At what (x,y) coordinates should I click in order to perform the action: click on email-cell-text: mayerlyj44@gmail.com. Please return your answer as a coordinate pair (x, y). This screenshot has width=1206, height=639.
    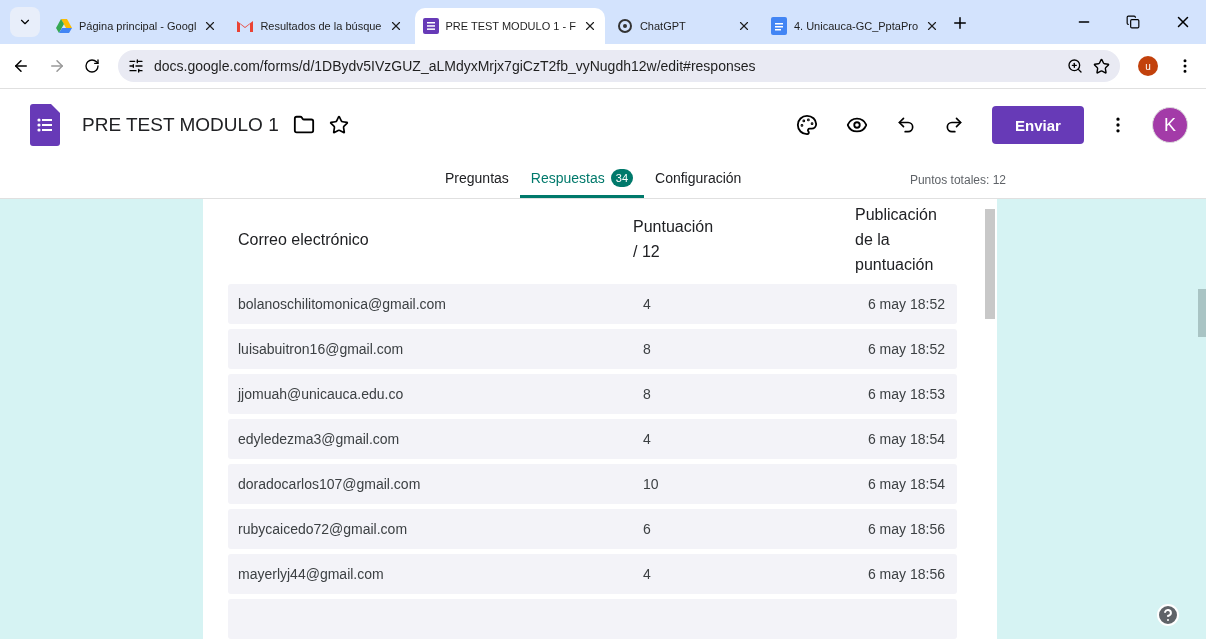
    Looking at the image, I should click on (311, 574).